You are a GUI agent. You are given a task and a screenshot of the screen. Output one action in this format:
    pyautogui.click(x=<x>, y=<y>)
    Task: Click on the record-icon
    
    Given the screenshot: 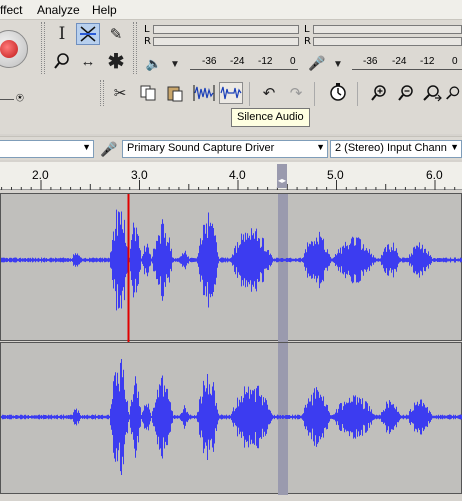 What is the action you would take?
    pyautogui.click(x=9, y=49)
    